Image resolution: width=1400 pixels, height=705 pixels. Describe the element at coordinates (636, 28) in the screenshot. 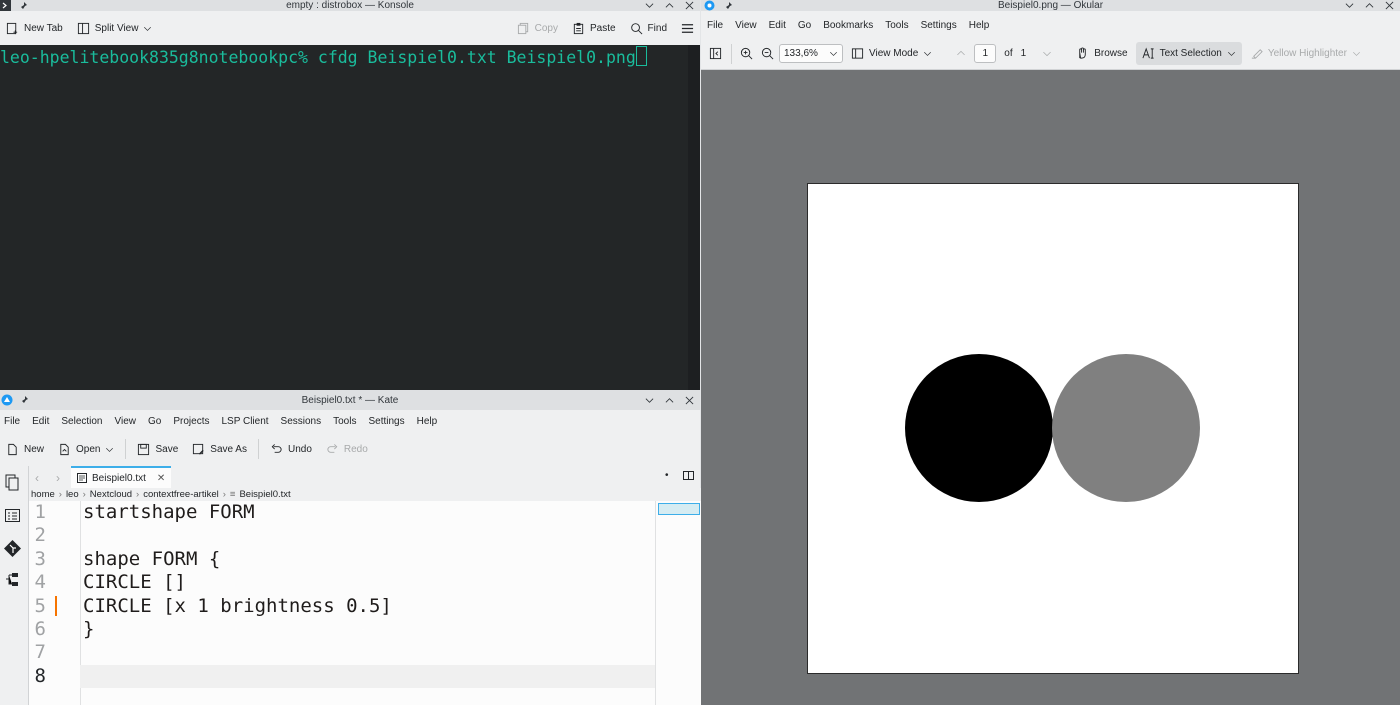

I see `search-icon` at that location.